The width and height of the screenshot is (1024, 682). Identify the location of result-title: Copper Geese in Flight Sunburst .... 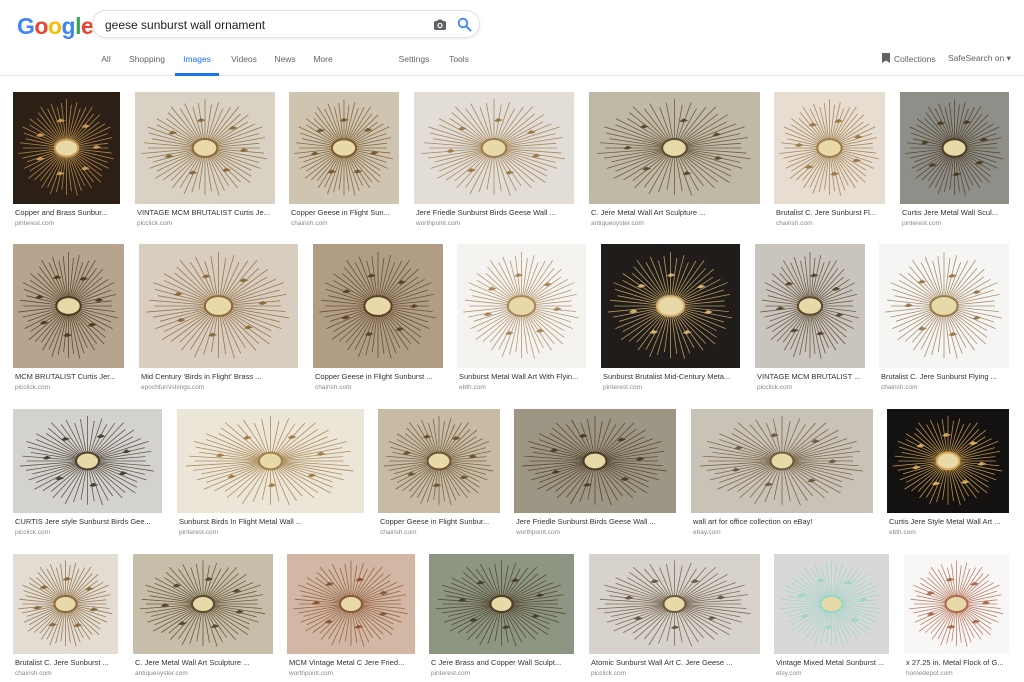
(379, 376).